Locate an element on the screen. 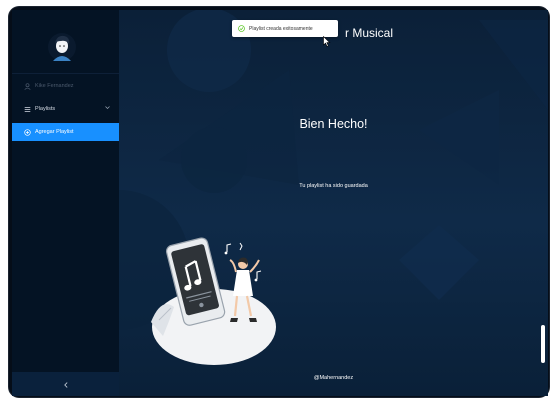 This screenshot has width=555, height=402. mouse-cursor-icon is located at coordinates (327, 43).